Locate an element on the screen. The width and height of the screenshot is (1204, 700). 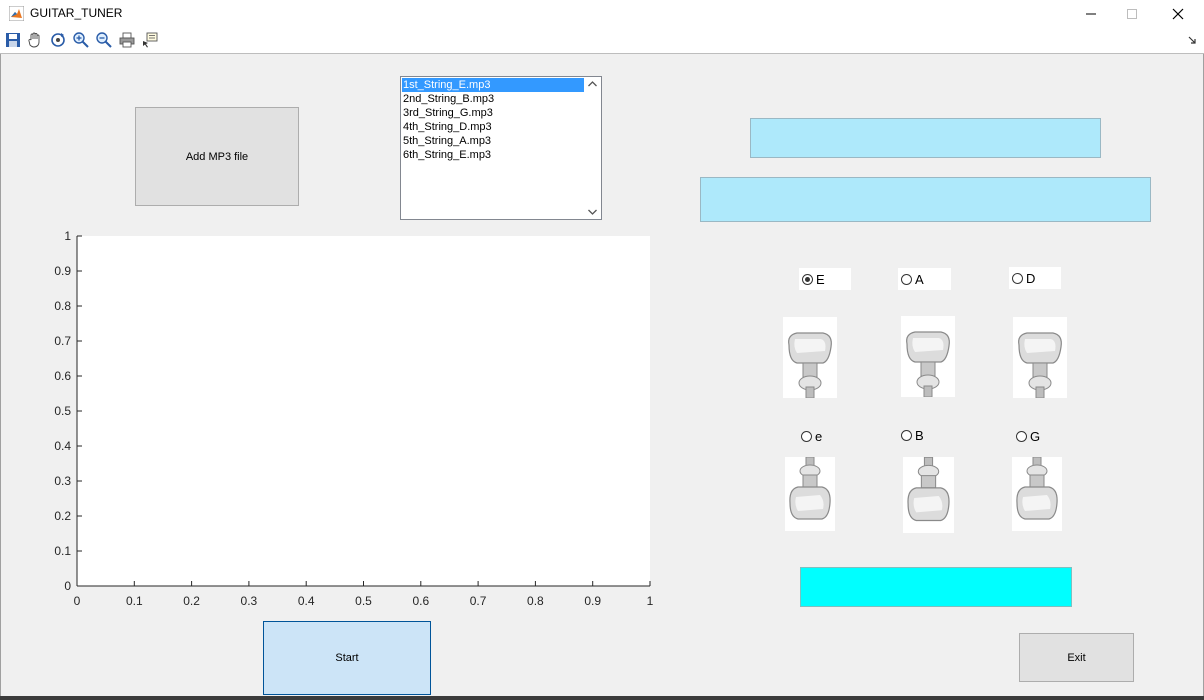
radio-string-D: D is located at coordinates (1035, 278).